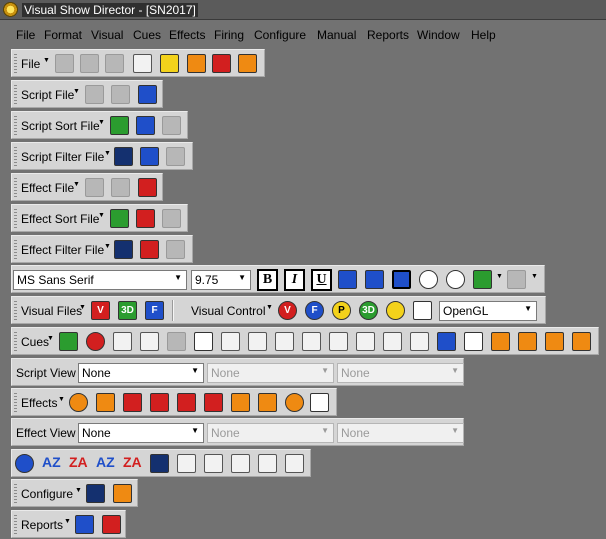 This screenshot has height=539, width=606. What do you see at coordinates (516, 279) in the screenshot?
I see `font-color-icon` at bounding box center [516, 279].